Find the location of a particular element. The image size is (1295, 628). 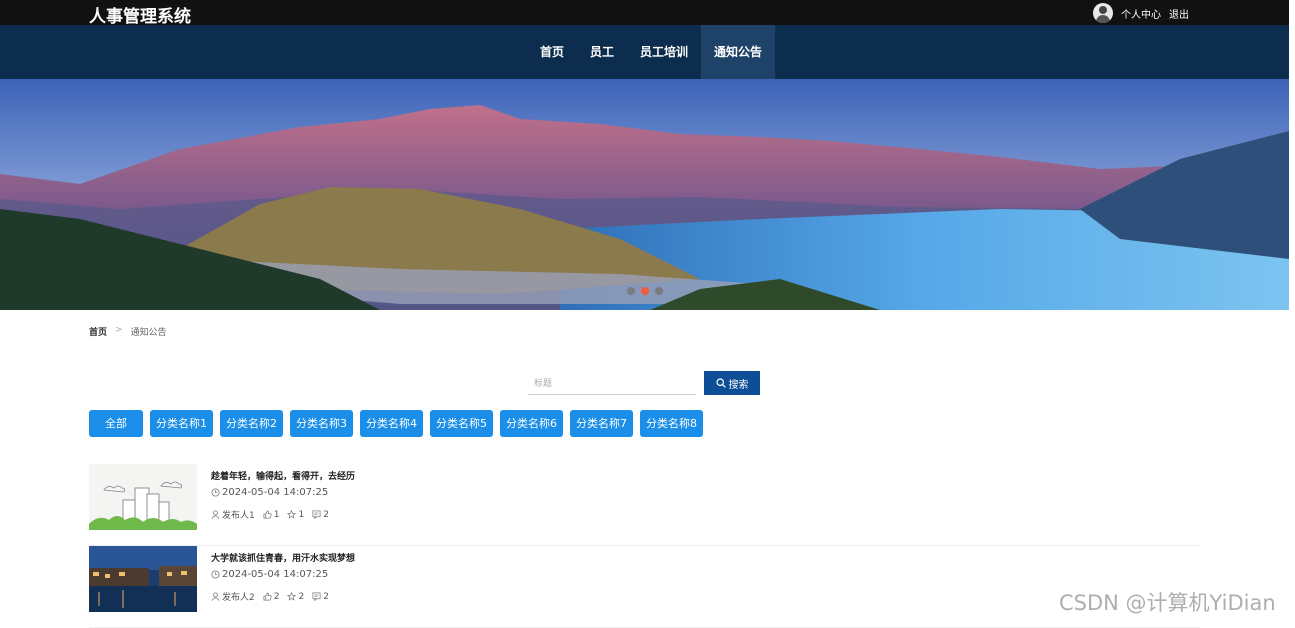

user-area: 个人中心 退出 is located at coordinates (1141, 13).